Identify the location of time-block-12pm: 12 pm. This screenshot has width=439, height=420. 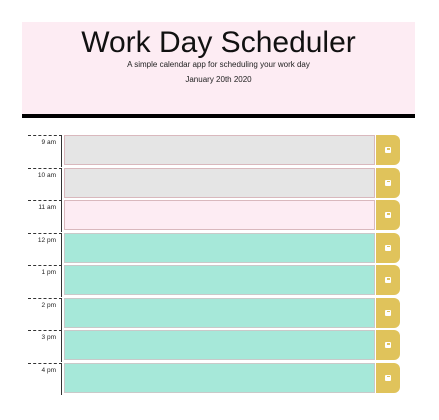
(214, 249).